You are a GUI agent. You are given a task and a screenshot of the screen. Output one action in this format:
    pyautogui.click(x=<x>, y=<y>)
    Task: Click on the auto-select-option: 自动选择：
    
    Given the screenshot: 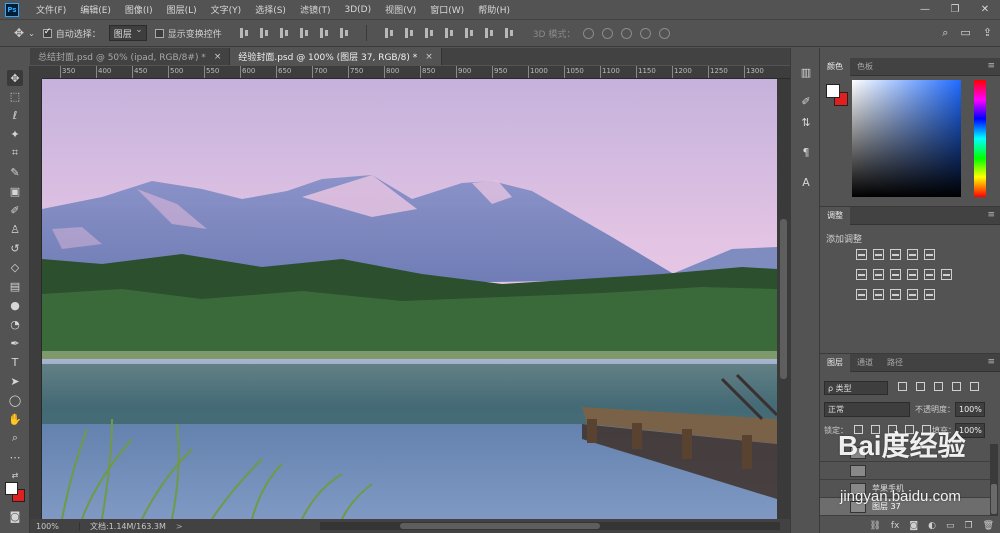 What is the action you would take?
    pyautogui.click(x=71, y=33)
    